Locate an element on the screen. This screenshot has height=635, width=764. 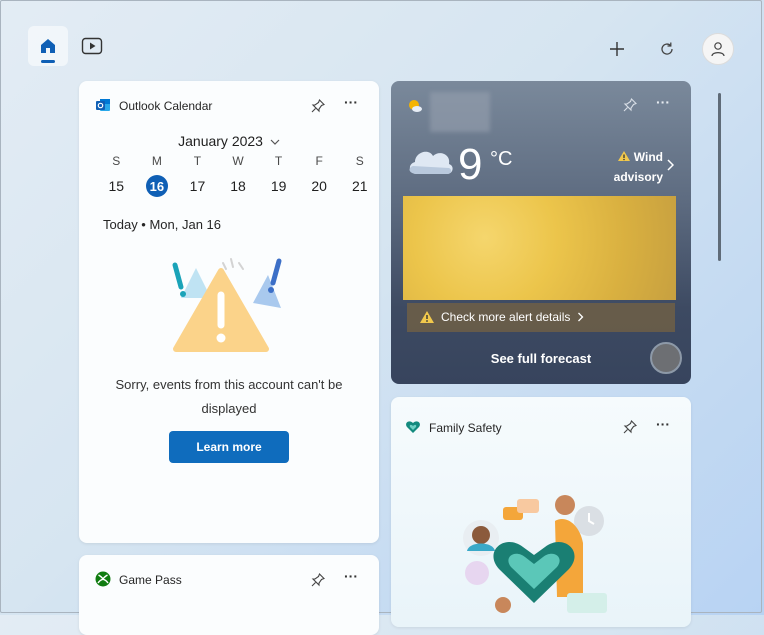
profile-button is located at coordinates (718, 49).